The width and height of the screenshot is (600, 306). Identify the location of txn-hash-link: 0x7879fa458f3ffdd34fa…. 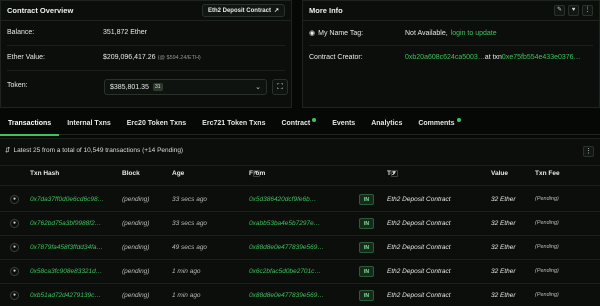
(66, 247).